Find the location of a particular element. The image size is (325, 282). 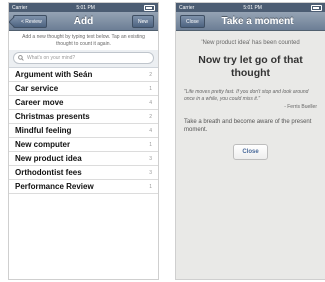

counted-message: 'New product idea' has been counted is located at coordinates (250, 43).